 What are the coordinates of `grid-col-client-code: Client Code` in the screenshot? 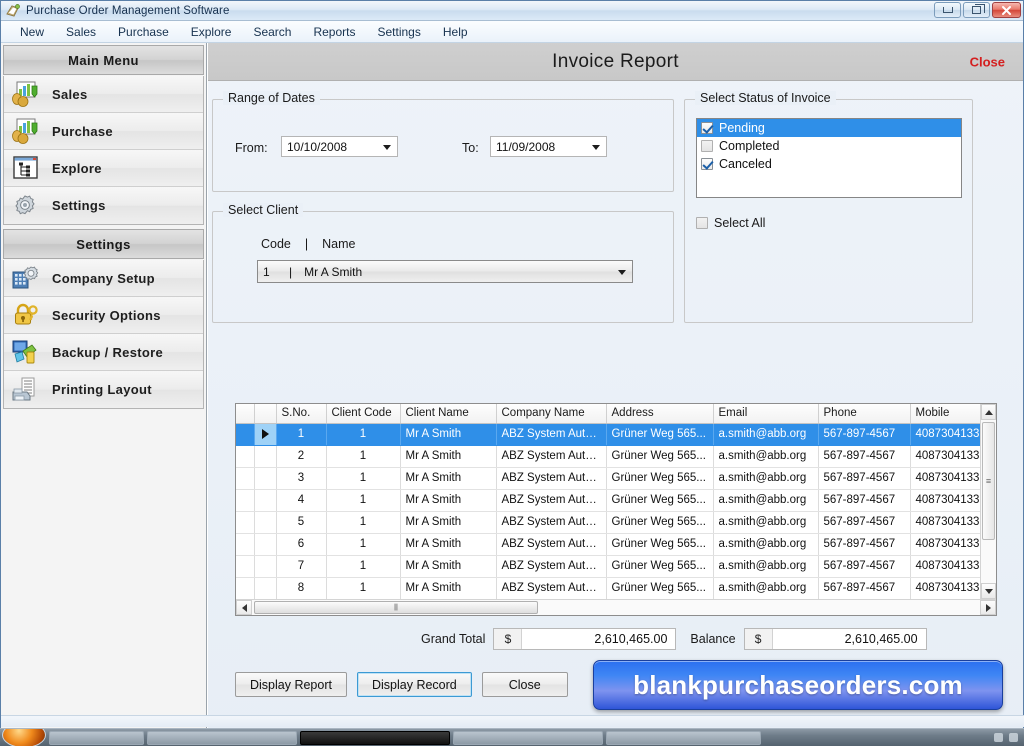 It's located at (363, 414).